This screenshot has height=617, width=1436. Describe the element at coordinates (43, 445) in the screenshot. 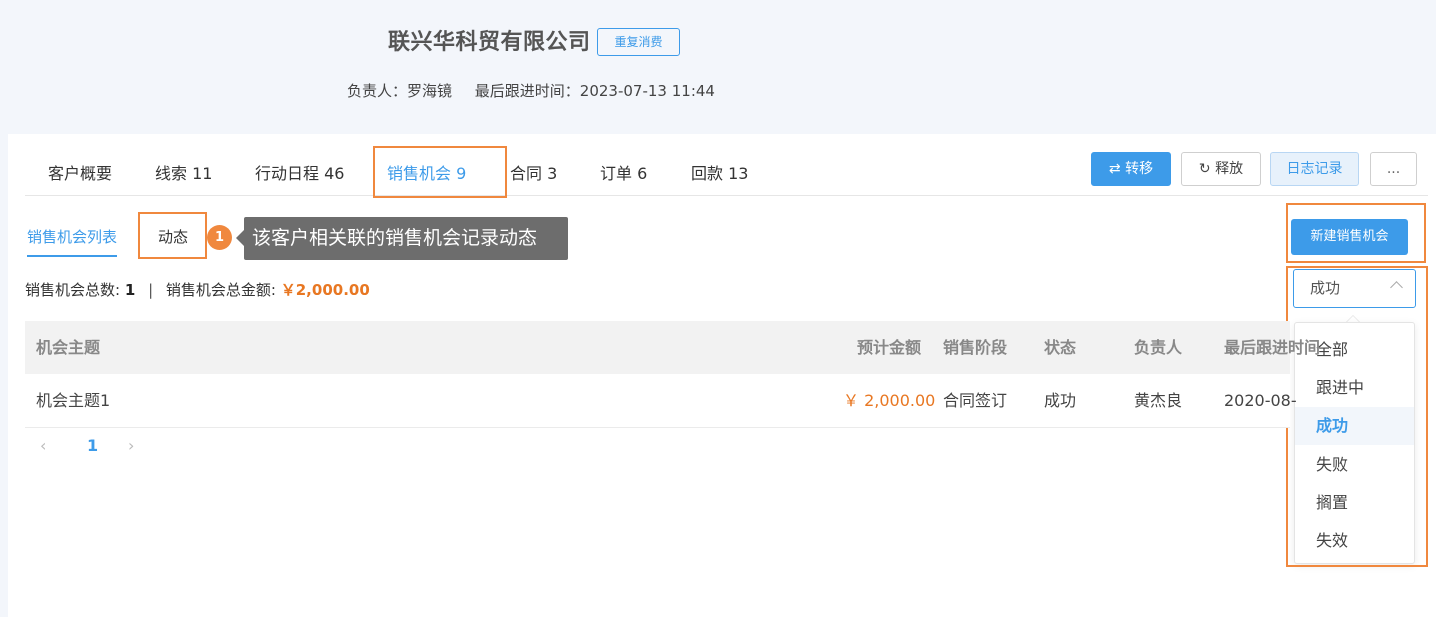

I see `chevron-left-icon: ‹` at that location.